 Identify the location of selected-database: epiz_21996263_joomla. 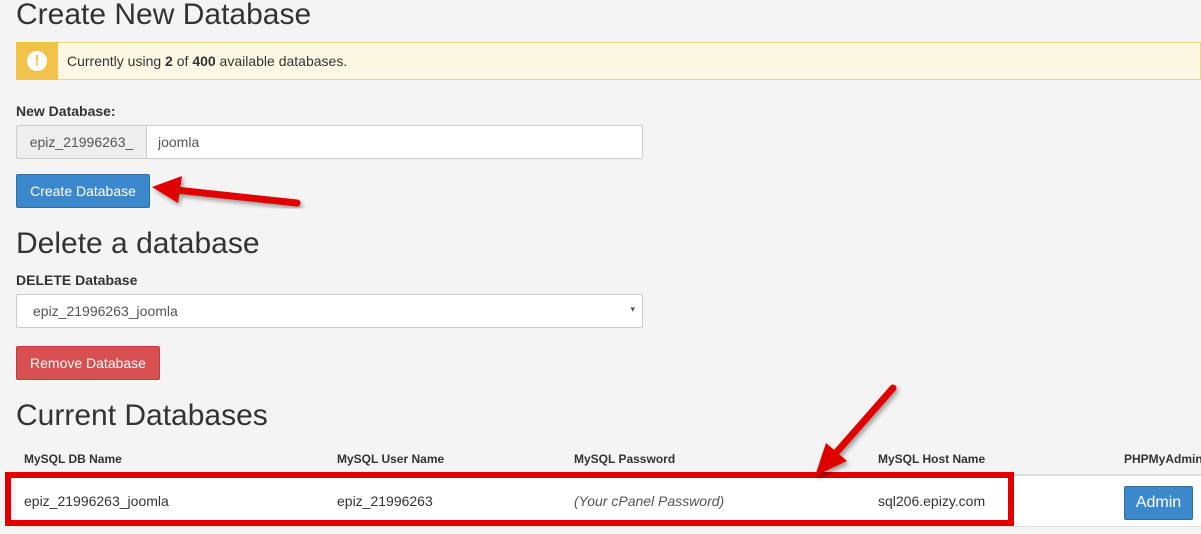
(105, 311).